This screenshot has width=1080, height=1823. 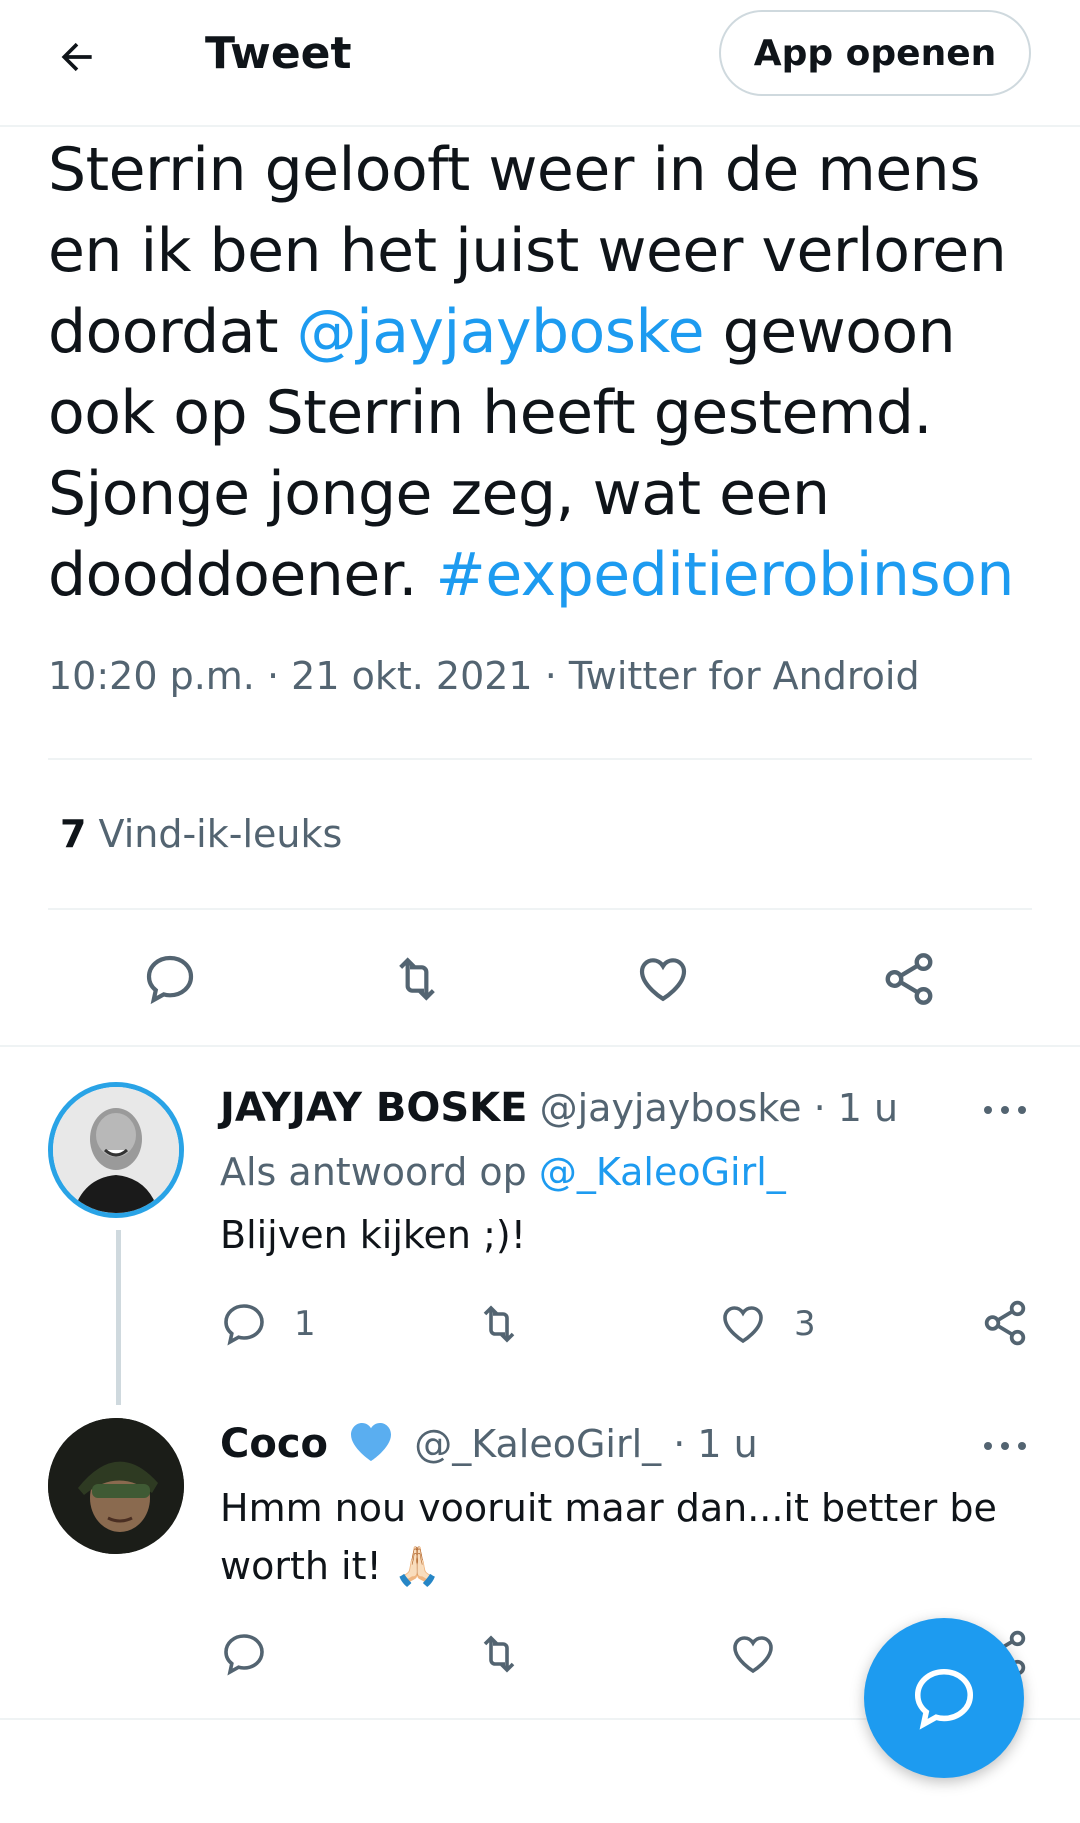 What do you see at coordinates (331, 1566) in the screenshot?
I see `reply-text-line-2: worth it! 🙏🏻` at bounding box center [331, 1566].